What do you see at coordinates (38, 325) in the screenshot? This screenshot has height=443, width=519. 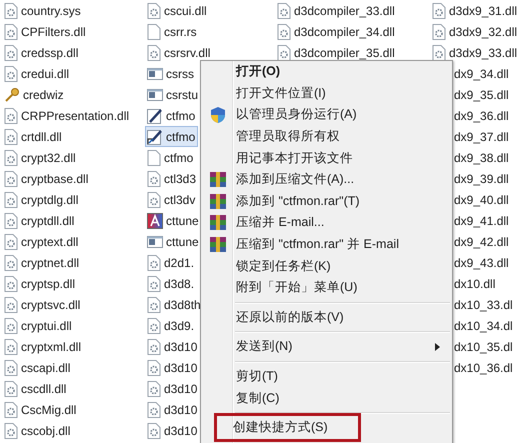 I see `file-item: cryptui.dll` at bounding box center [38, 325].